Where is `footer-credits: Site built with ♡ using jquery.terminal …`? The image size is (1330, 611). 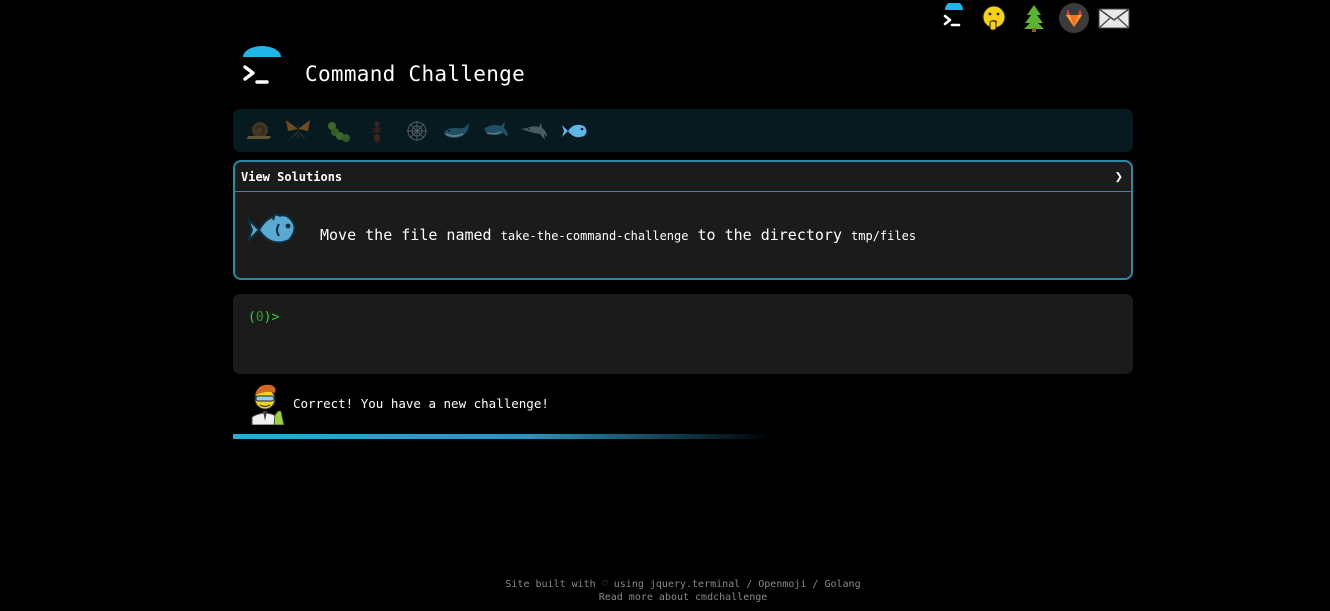
footer-credits: Site built with ♡ using jquery.terminal … is located at coordinates (682, 584).